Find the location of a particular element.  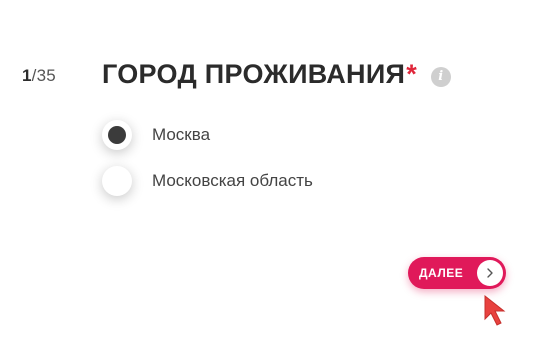

radio-button-selected is located at coordinates (117, 135).